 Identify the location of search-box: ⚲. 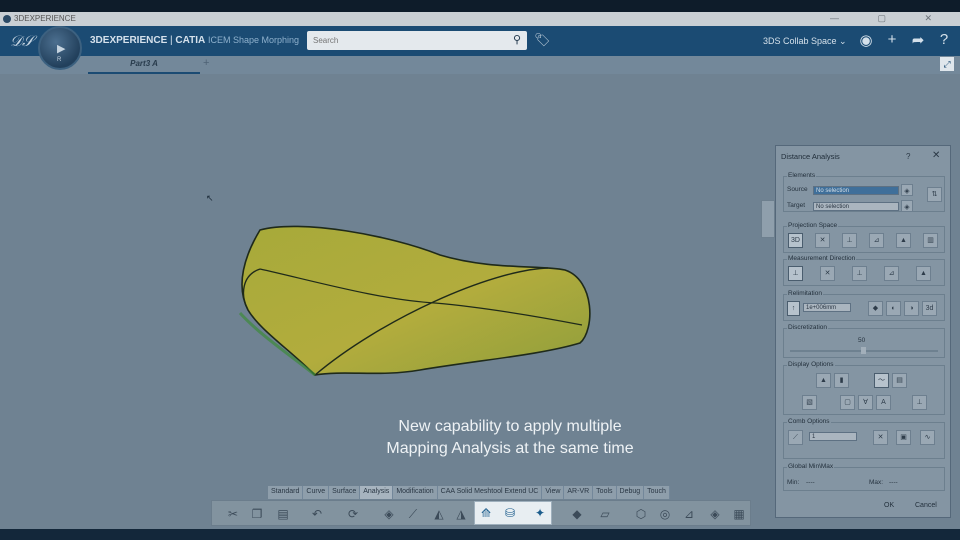
(417, 40).